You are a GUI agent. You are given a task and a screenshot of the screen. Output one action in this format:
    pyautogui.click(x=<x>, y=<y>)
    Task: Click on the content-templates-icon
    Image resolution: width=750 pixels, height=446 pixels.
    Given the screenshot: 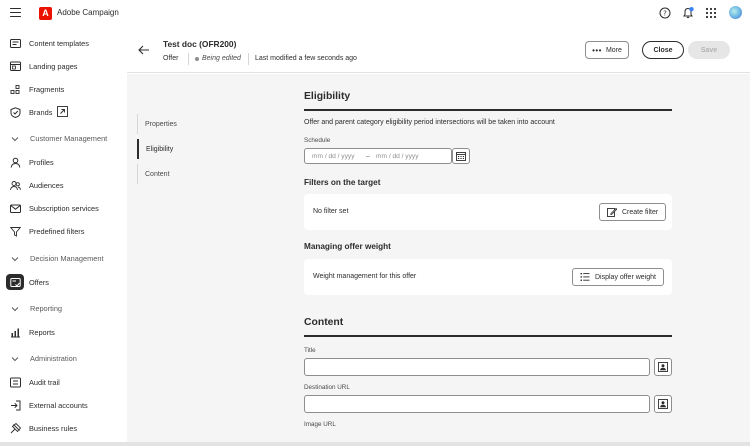 What is the action you would take?
    pyautogui.click(x=15, y=43)
    